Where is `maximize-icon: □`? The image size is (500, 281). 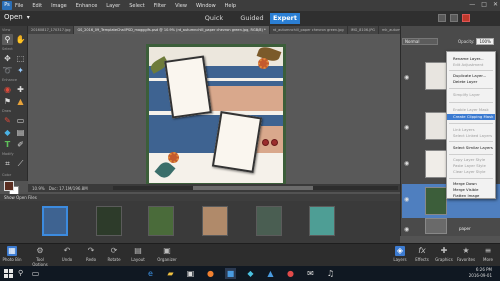 maximize-icon: □ is located at coordinates (484, 4).